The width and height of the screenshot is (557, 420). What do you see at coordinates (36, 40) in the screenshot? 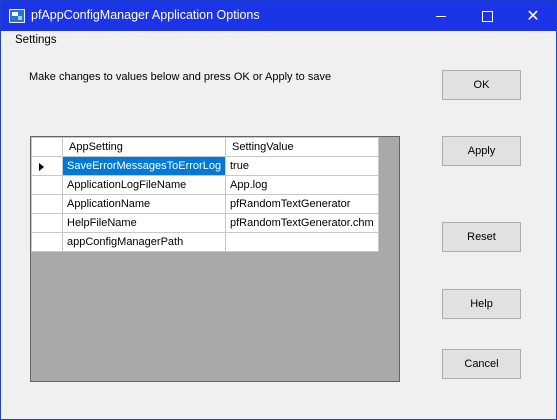
I see `menu-settings: Settings` at bounding box center [36, 40].